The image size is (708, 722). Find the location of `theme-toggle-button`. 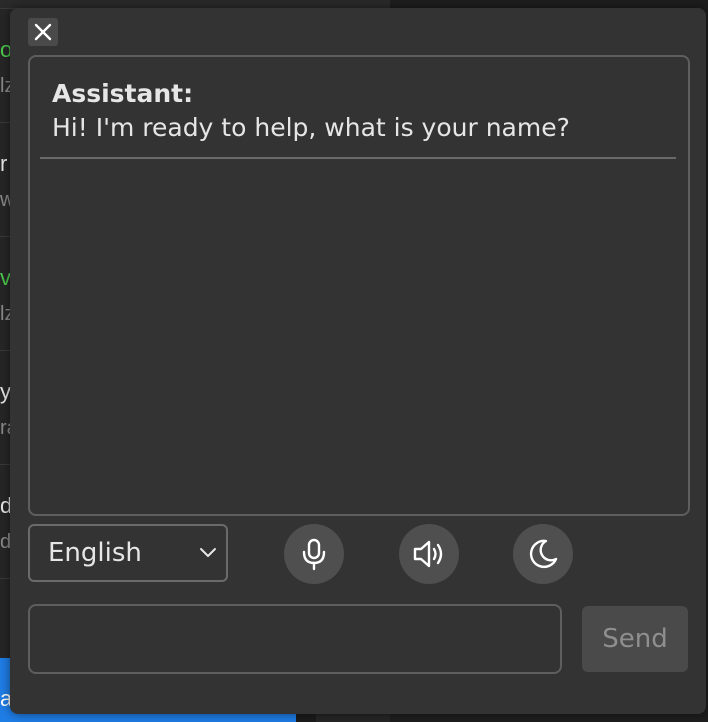

theme-toggle-button is located at coordinates (543, 554).